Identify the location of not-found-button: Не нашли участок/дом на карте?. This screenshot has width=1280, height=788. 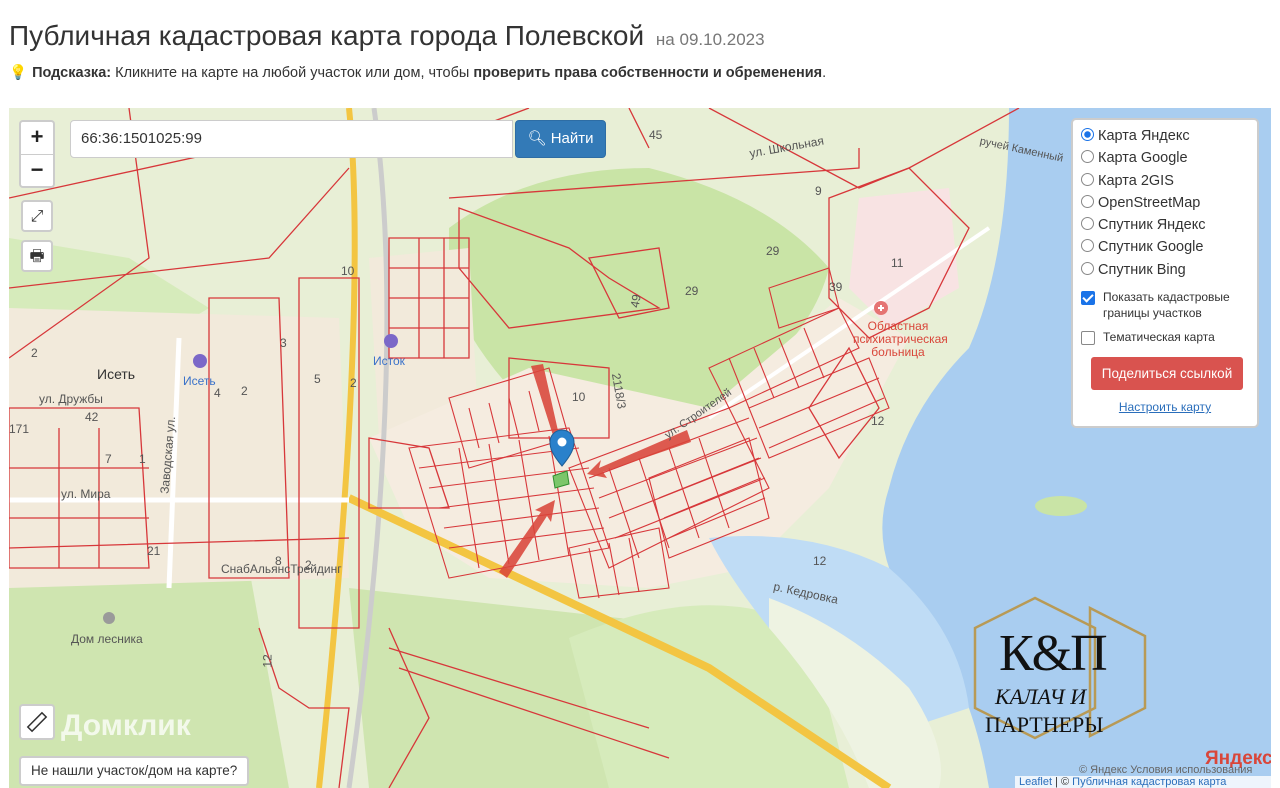
(134, 771).